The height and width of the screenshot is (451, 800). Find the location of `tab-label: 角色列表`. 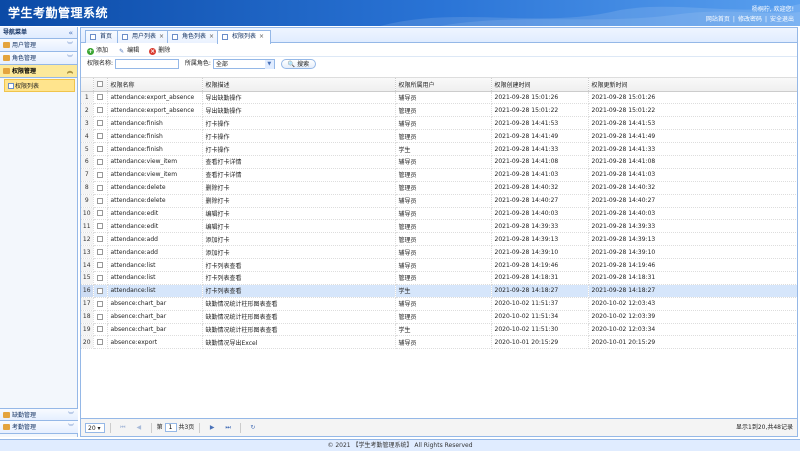

tab-label: 角色列表 is located at coordinates (194, 36).